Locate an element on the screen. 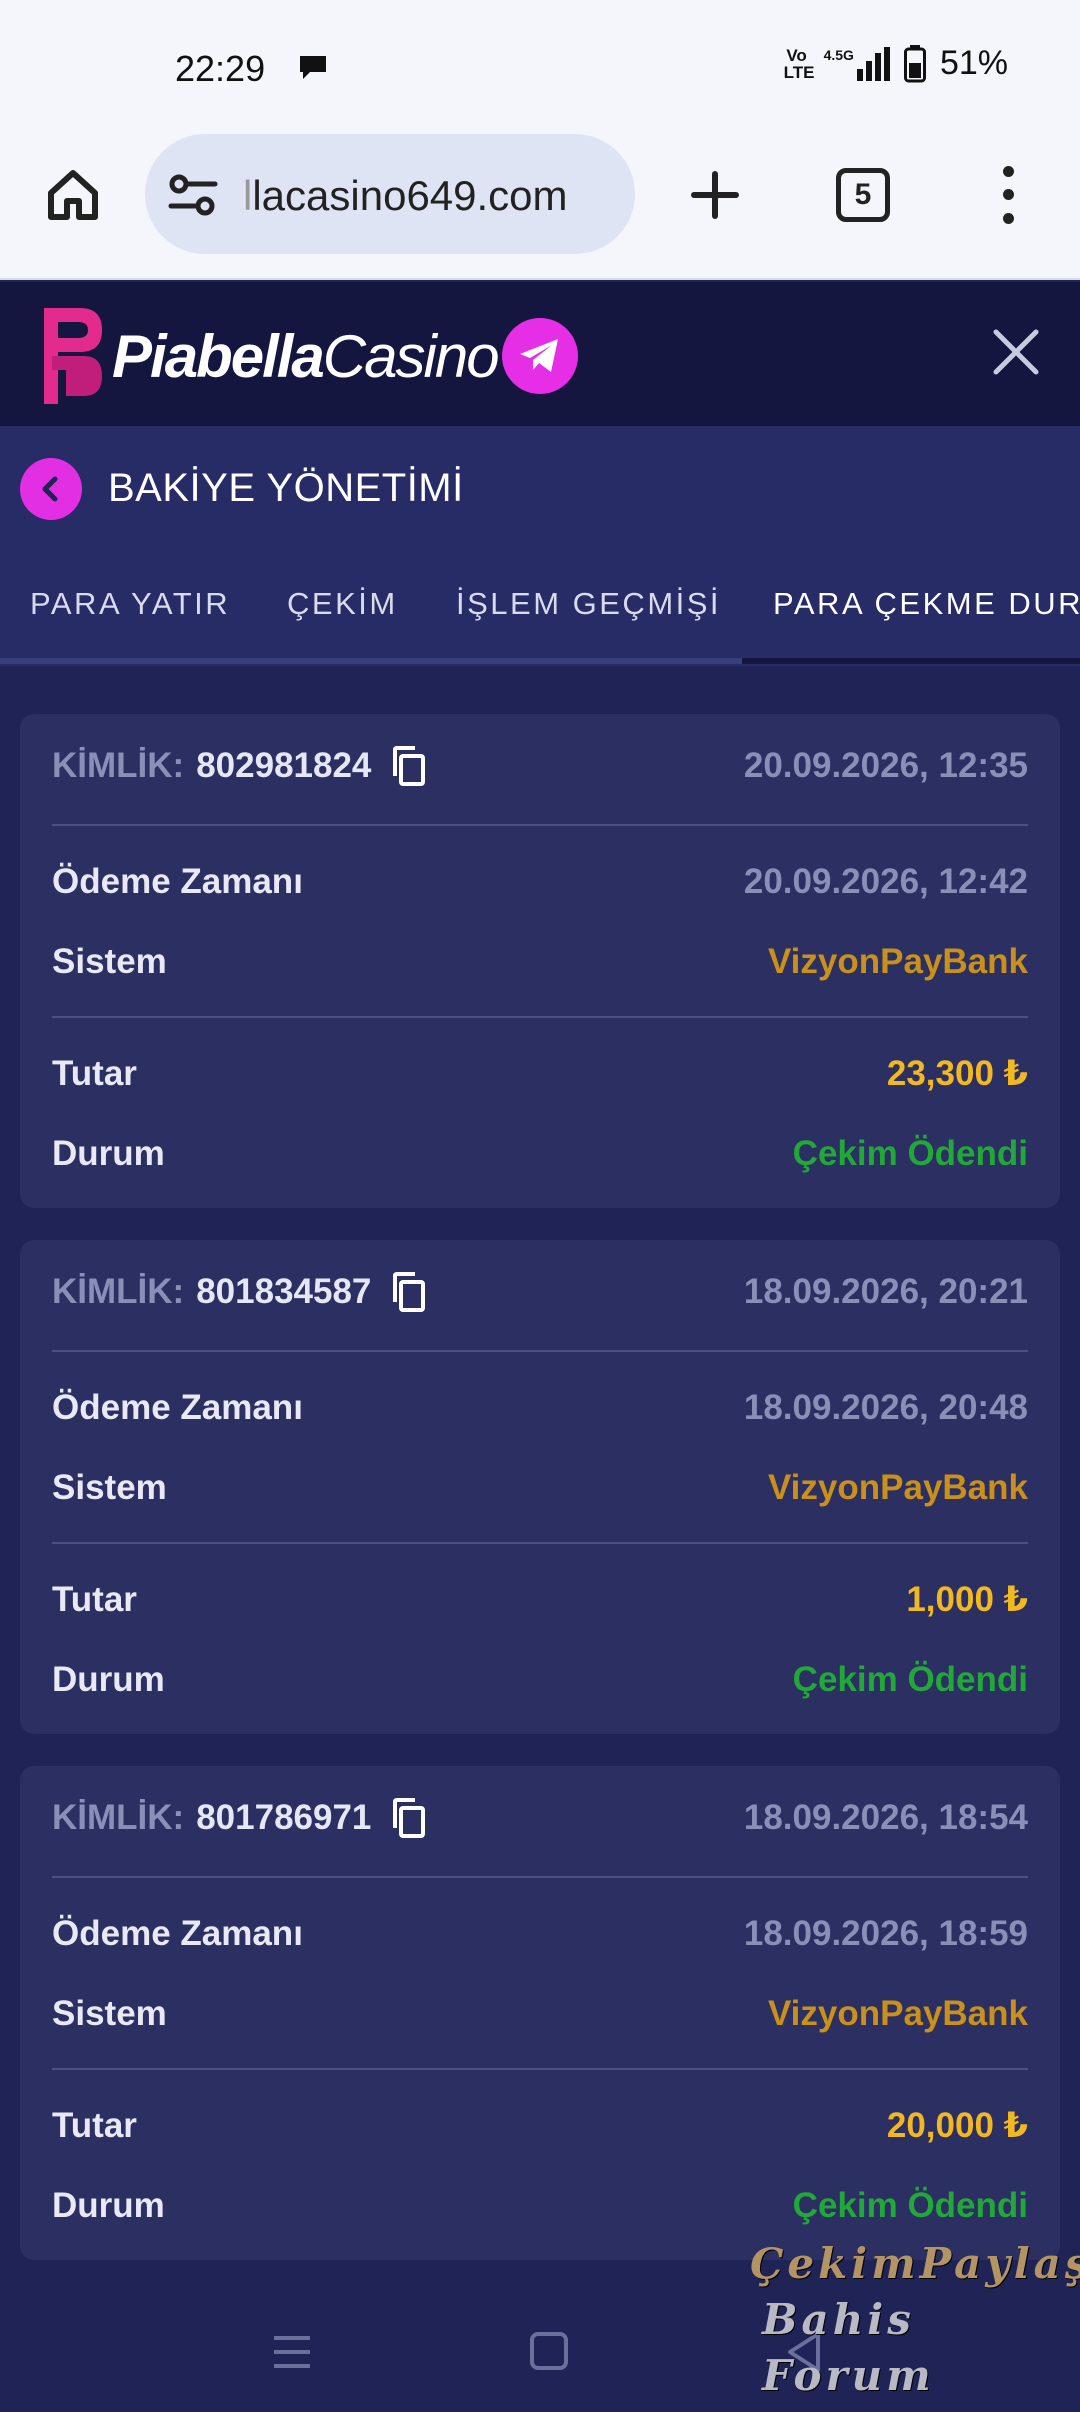  tabs-underline is located at coordinates (371, 661).